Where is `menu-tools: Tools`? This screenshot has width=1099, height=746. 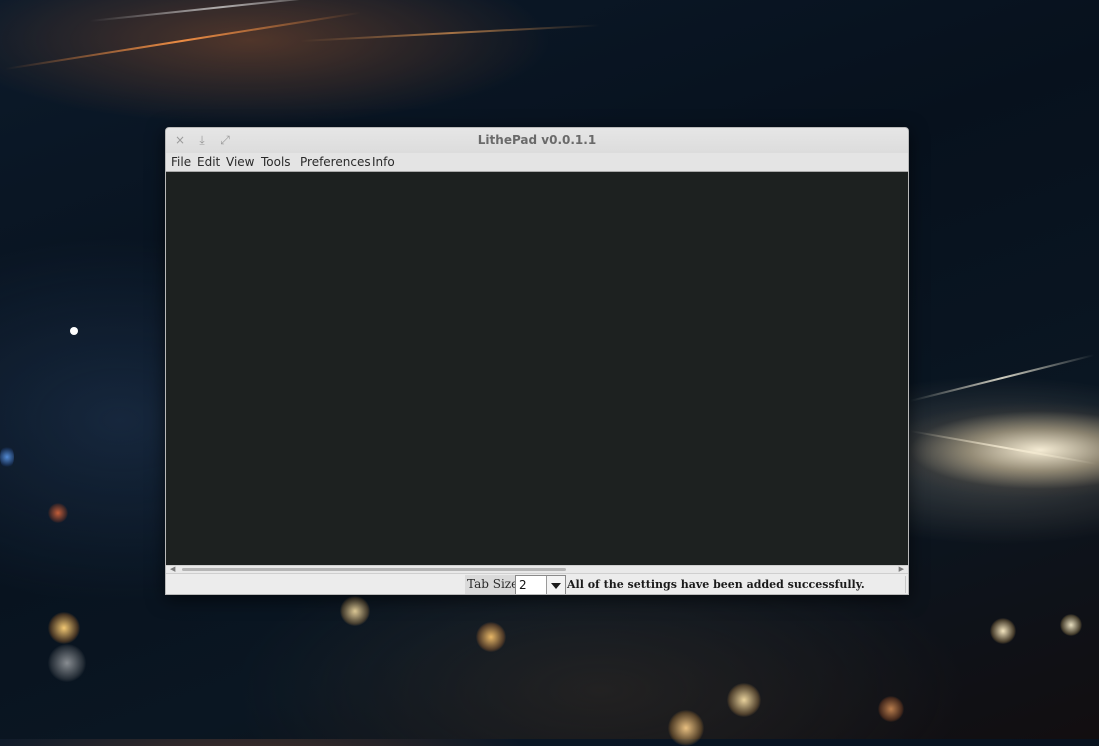
menu-tools: Tools is located at coordinates (276, 162).